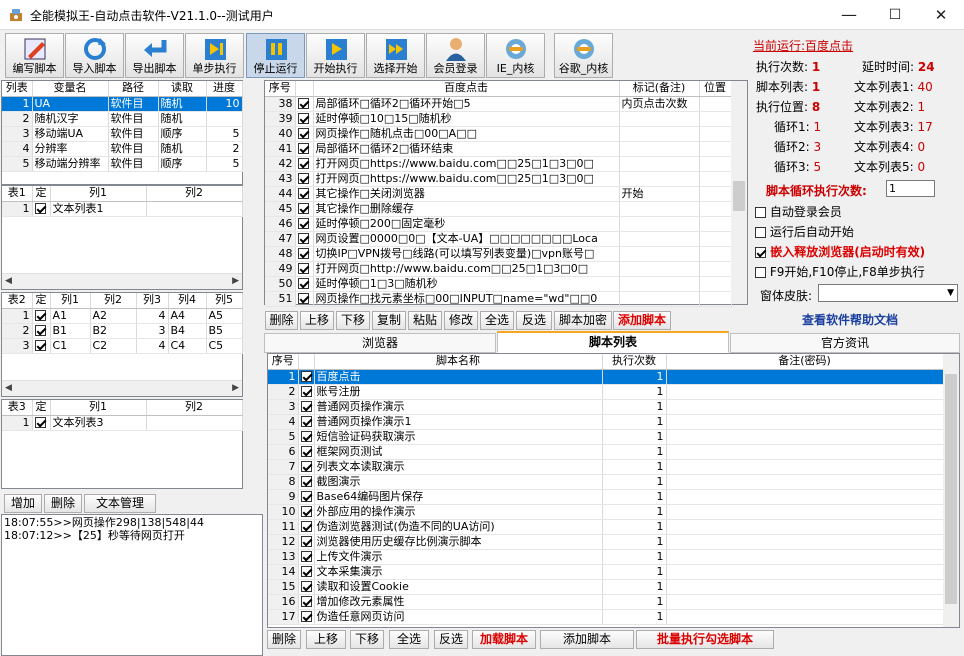 This screenshot has height=656, width=964. I want to click on table-row: 14 文本采集演示 1, so click(606, 572).